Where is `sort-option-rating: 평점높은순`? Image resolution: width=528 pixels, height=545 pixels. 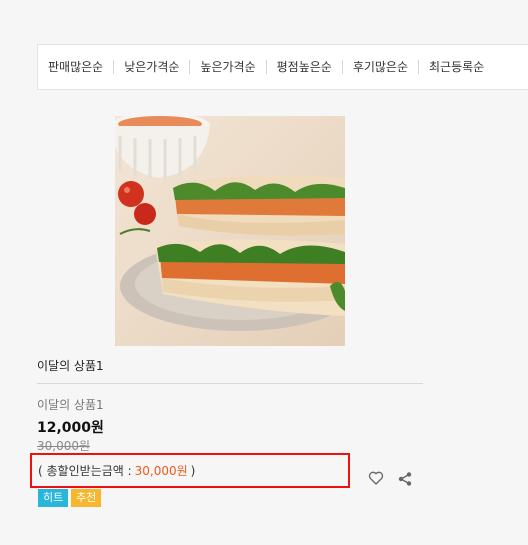 sort-option-rating: 평점높은순 is located at coordinates (304, 67).